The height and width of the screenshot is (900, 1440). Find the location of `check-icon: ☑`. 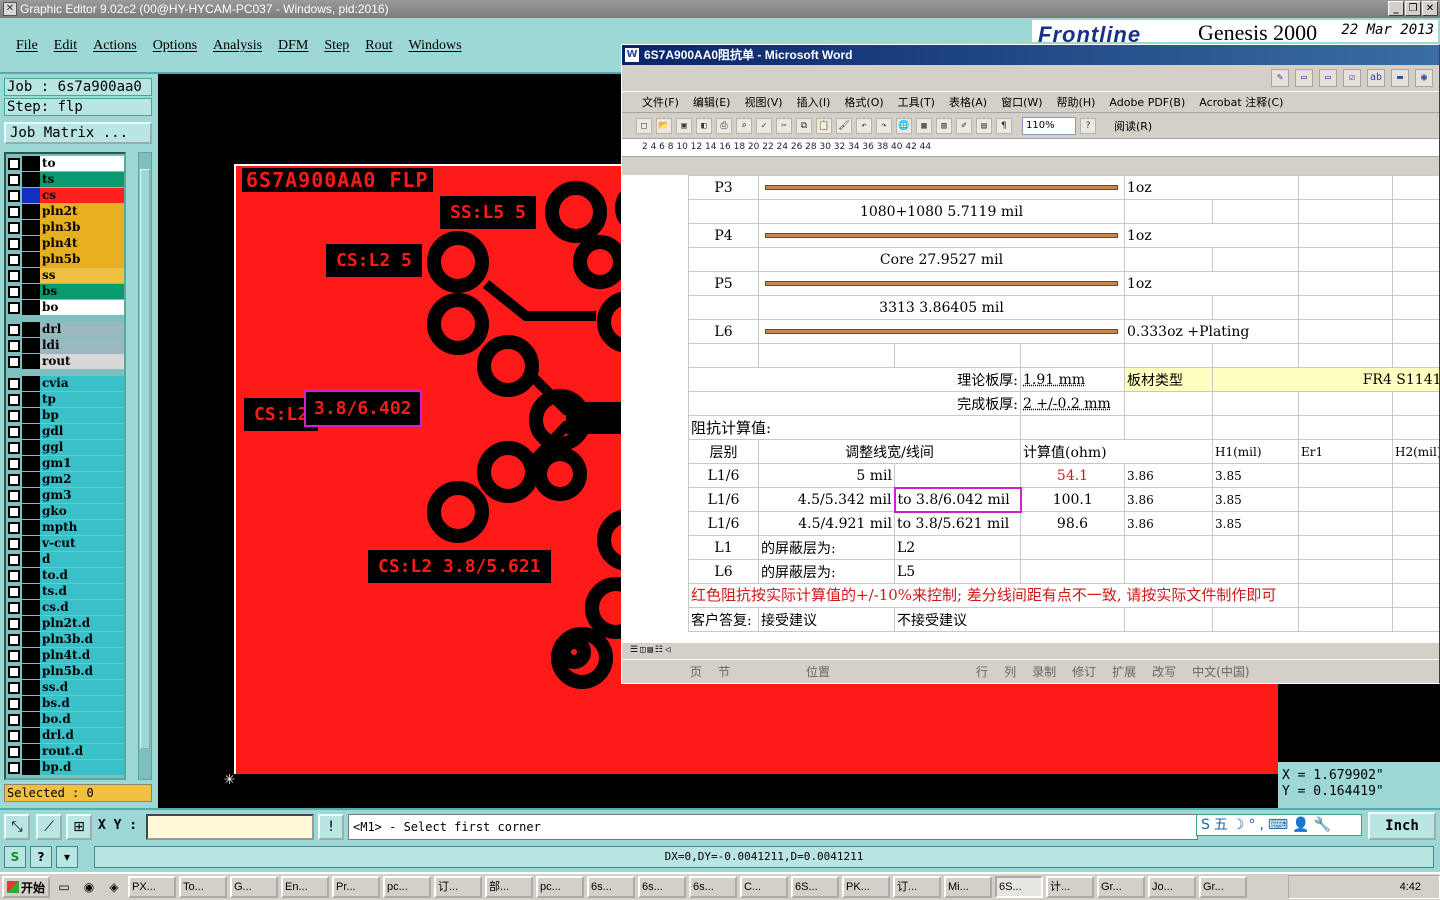

check-icon: ☑ is located at coordinates (1352, 78).